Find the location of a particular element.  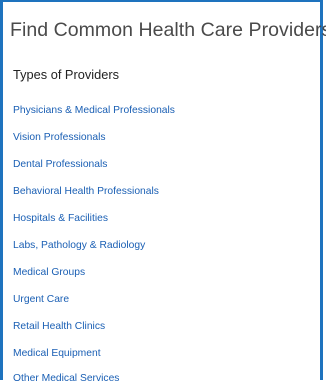

section-heading-types-of-providers: Types of Providers is located at coordinates (66, 74).